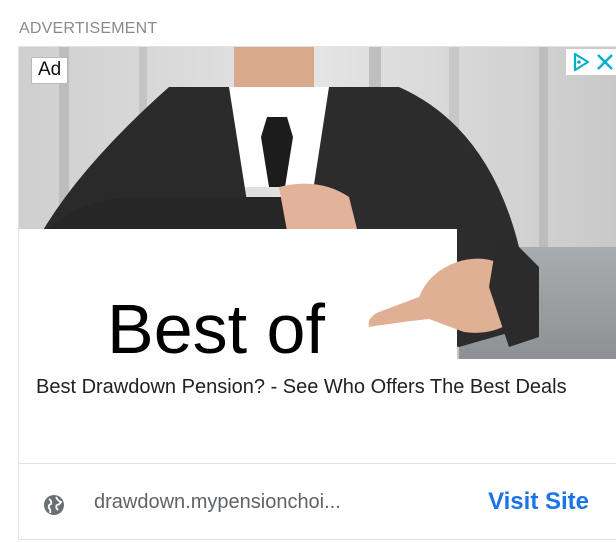 The height and width of the screenshot is (543, 616). I want to click on ad-footer: drawdown.mypensionchoi... Visit Site, so click(317, 501).